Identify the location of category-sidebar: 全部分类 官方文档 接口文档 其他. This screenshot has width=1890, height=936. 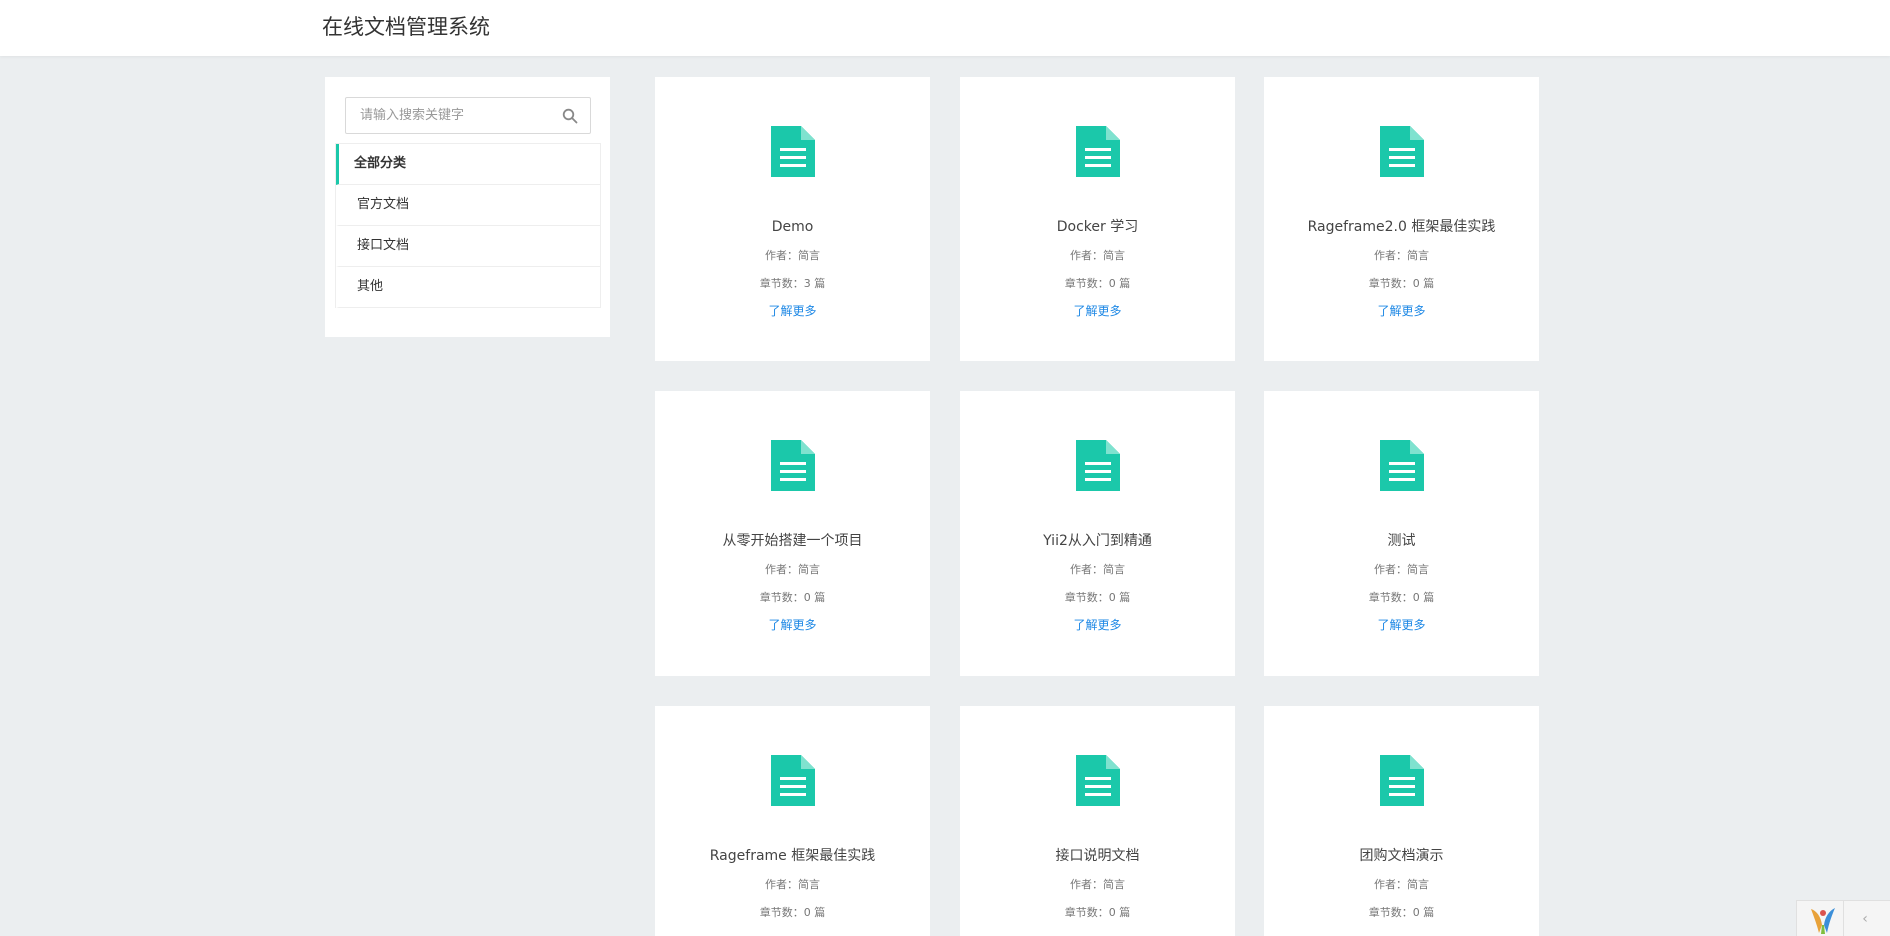
(467, 207).